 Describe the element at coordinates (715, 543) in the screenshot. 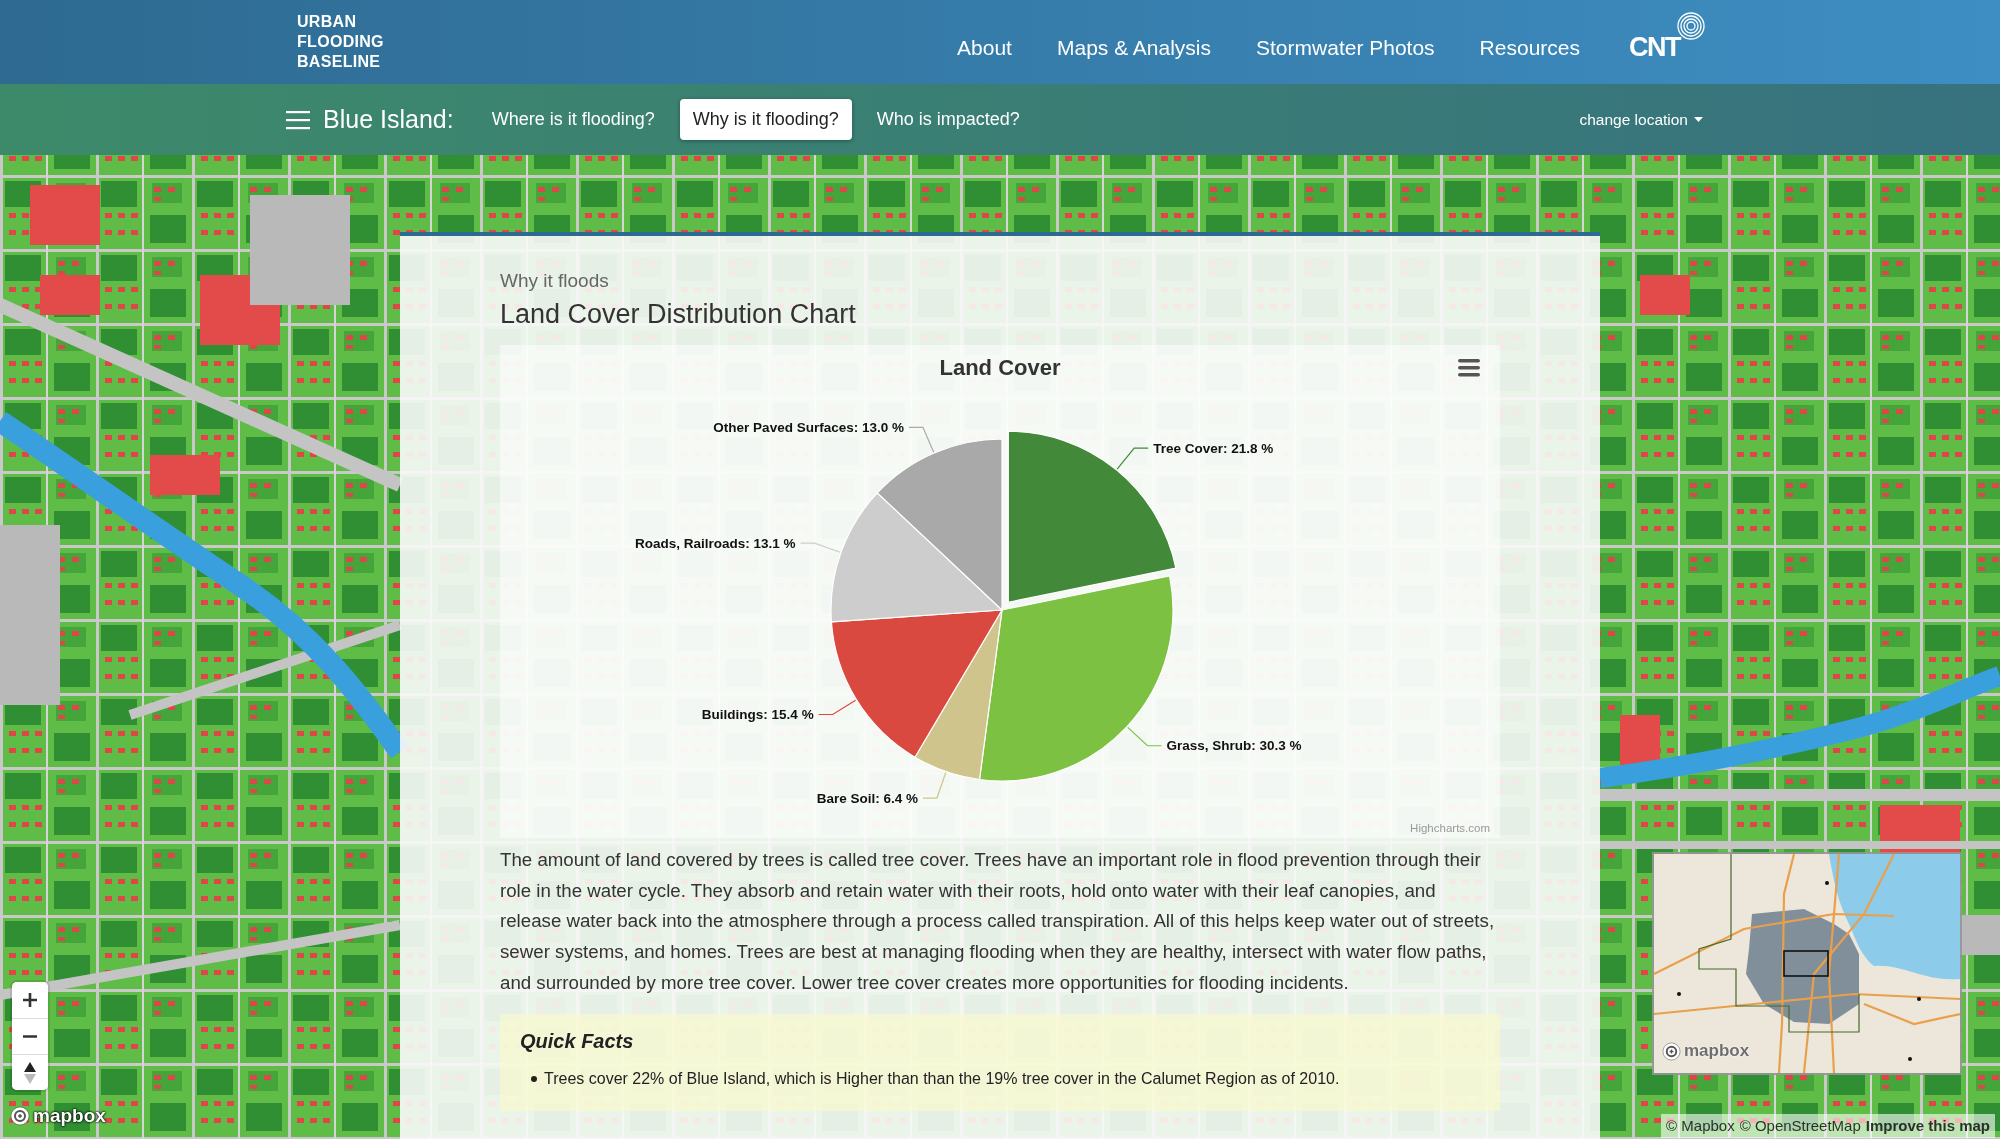

I see `data-label: Roads, Railroads: 13.1 %` at that location.